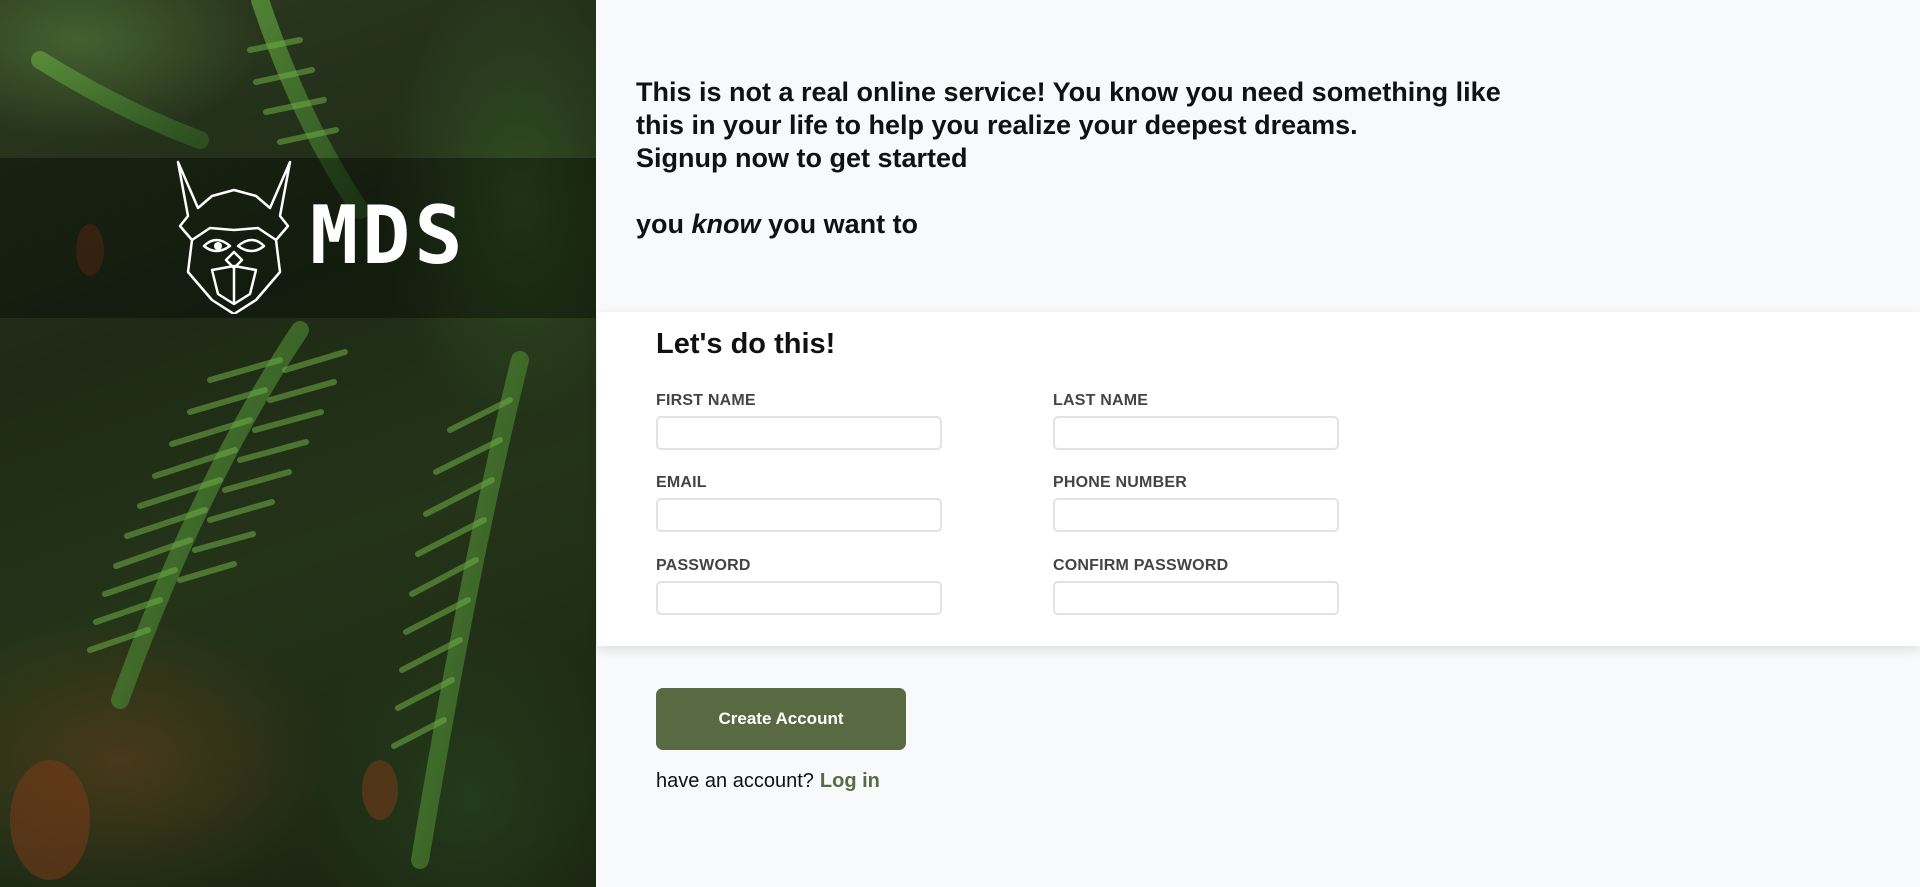  I want to click on email-label: EMAIL, so click(681, 482).